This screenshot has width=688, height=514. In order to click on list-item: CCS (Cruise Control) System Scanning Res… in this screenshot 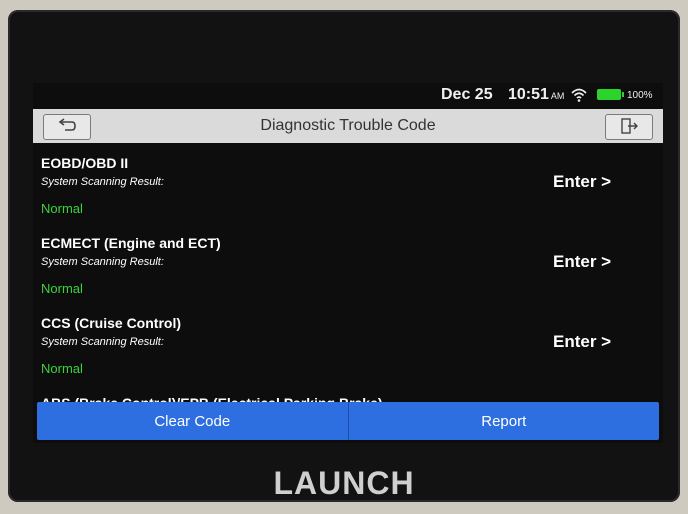, I will do `click(348, 351)`.